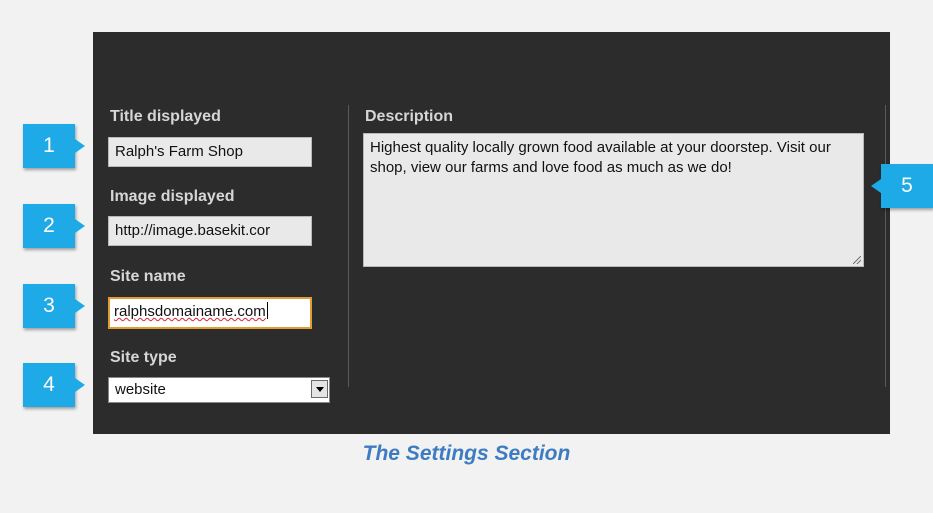  What do you see at coordinates (148, 276) in the screenshot?
I see `site-name-label: Site name` at bounding box center [148, 276].